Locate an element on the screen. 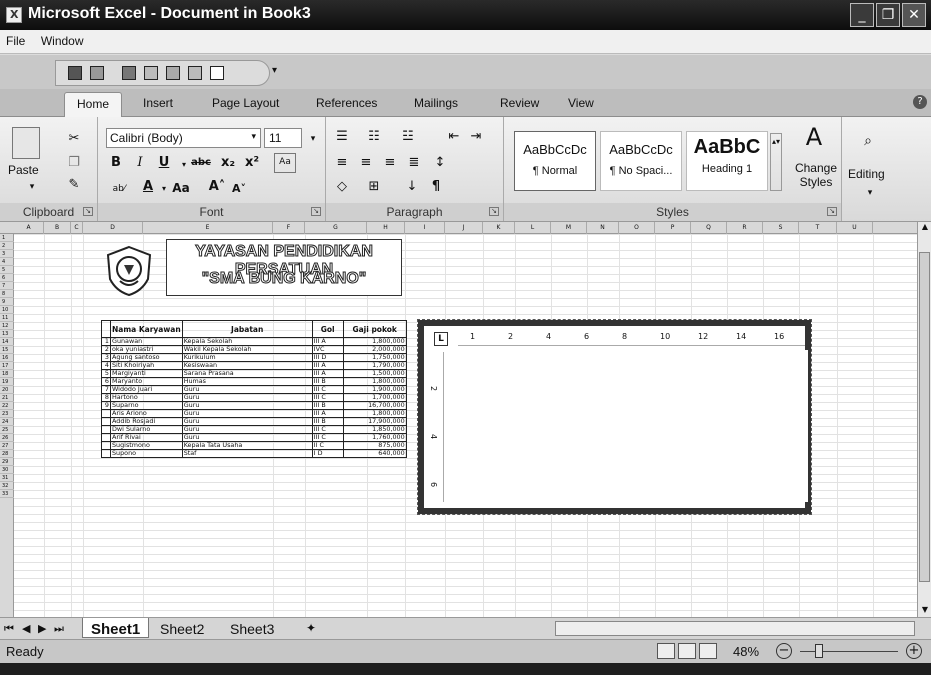  table-cell: Widodo Juari is located at coordinates (146, 389).